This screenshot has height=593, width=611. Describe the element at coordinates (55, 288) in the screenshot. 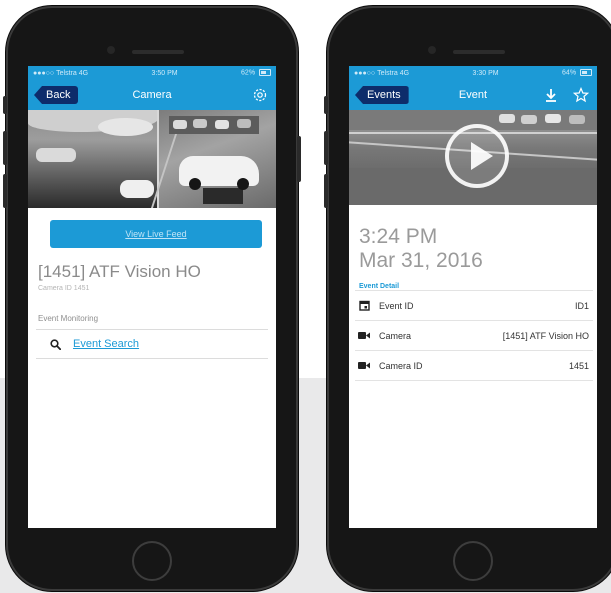

I see `camera-id-label: Camera ID` at that location.